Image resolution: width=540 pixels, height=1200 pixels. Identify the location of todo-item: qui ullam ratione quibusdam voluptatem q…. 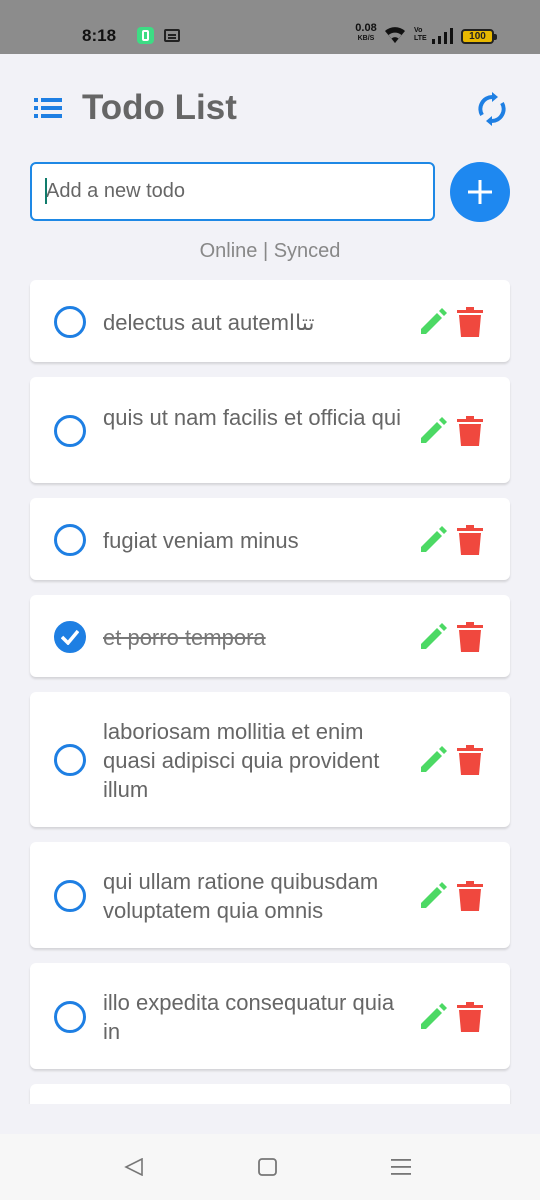
(270, 895).